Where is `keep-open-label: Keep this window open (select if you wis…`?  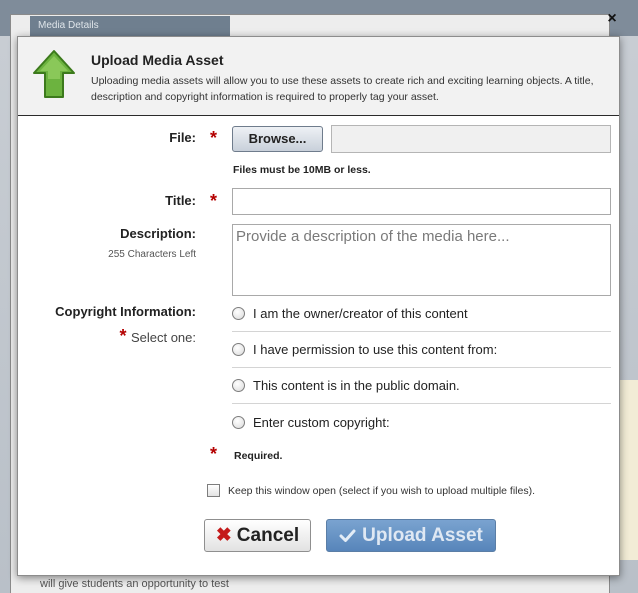 keep-open-label: Keep this window open (select if you wis… is located at coordinates (381, 490).